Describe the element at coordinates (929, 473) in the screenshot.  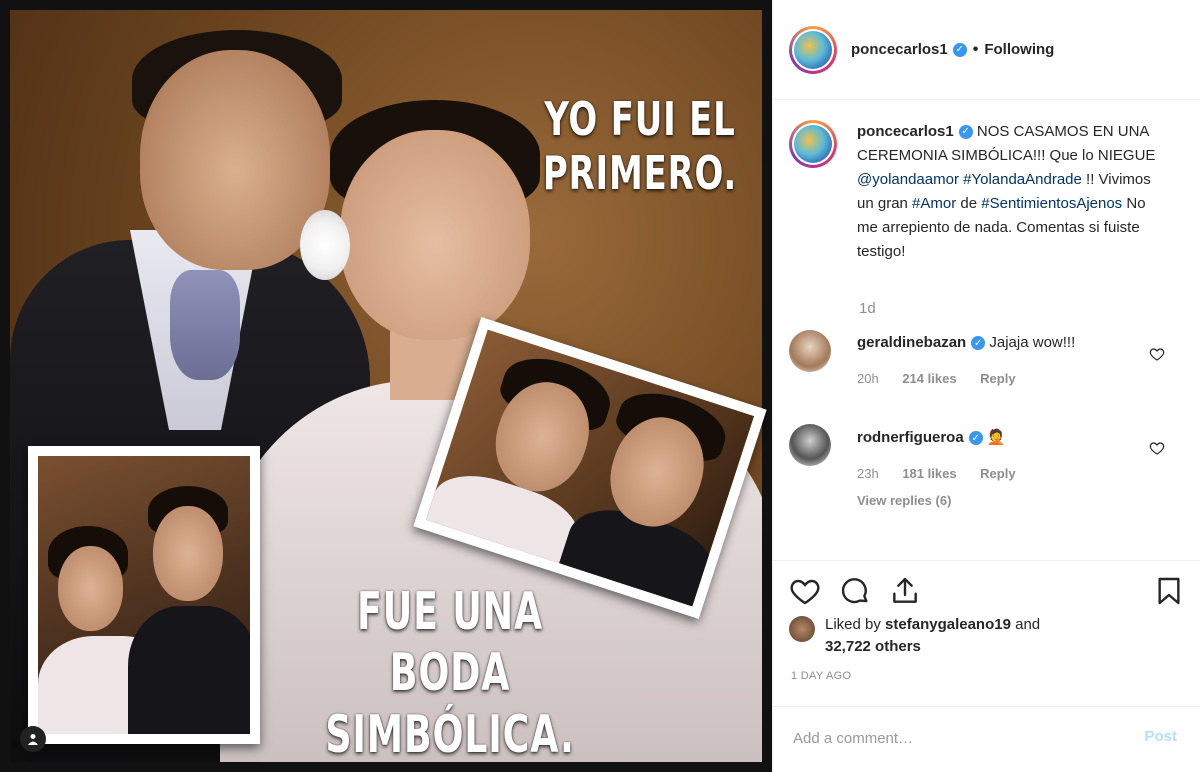
I see `comment-likes: 181 likes` at that location.